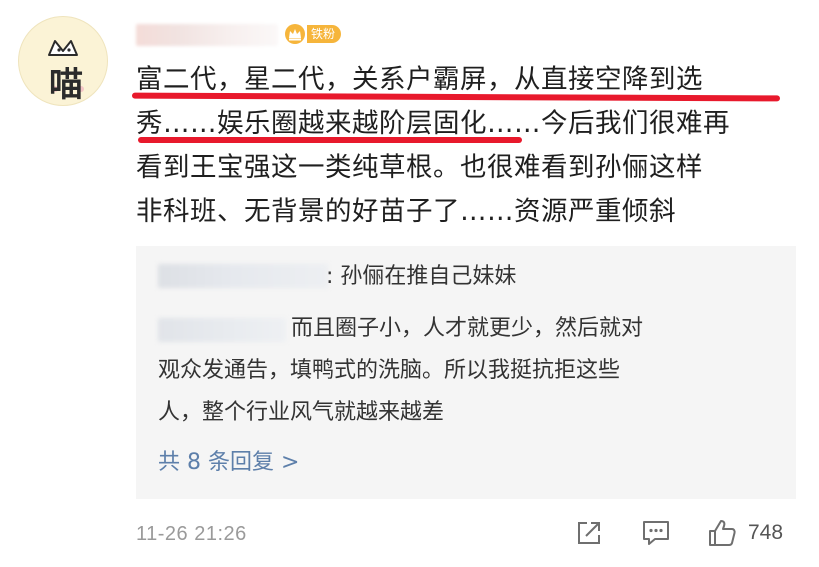  What do you see at coordinates (330, 140) in the screenshot?
I see `red-highlight-underline` at bounding box center [330, 140].